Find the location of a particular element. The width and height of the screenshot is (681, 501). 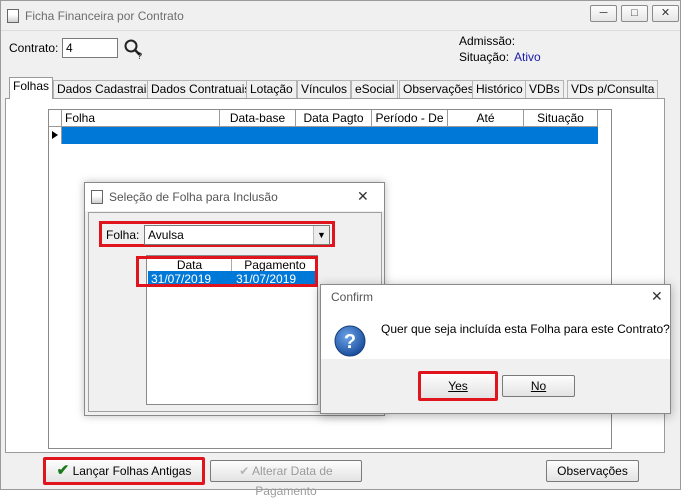

window-title: Ficha Financeira por Contrato is located at coordinates (104, 16).